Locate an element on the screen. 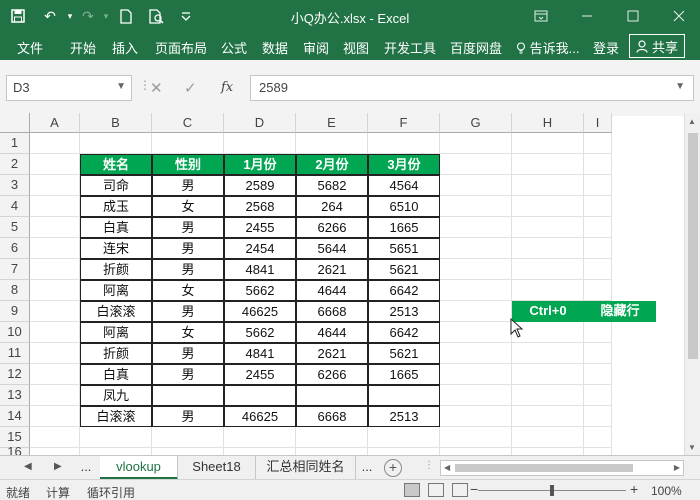  column-header: F is located at coordinates (404, 123).